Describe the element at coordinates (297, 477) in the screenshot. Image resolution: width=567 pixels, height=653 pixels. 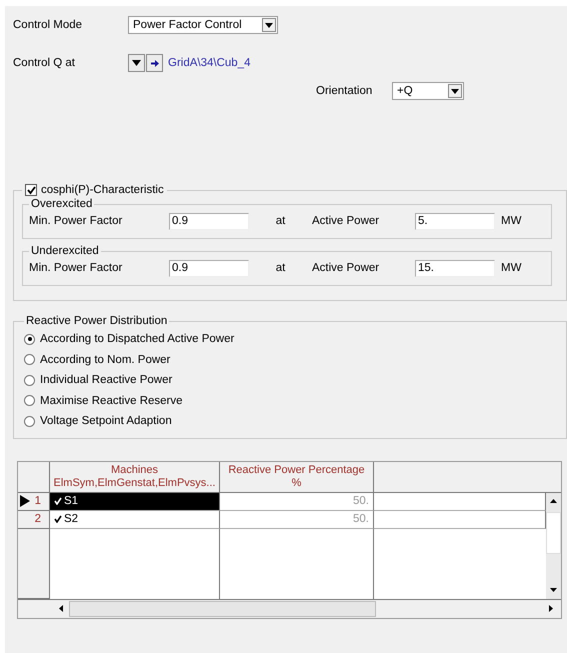
I see `column-header: Reactive Power Percentage %` at that location.